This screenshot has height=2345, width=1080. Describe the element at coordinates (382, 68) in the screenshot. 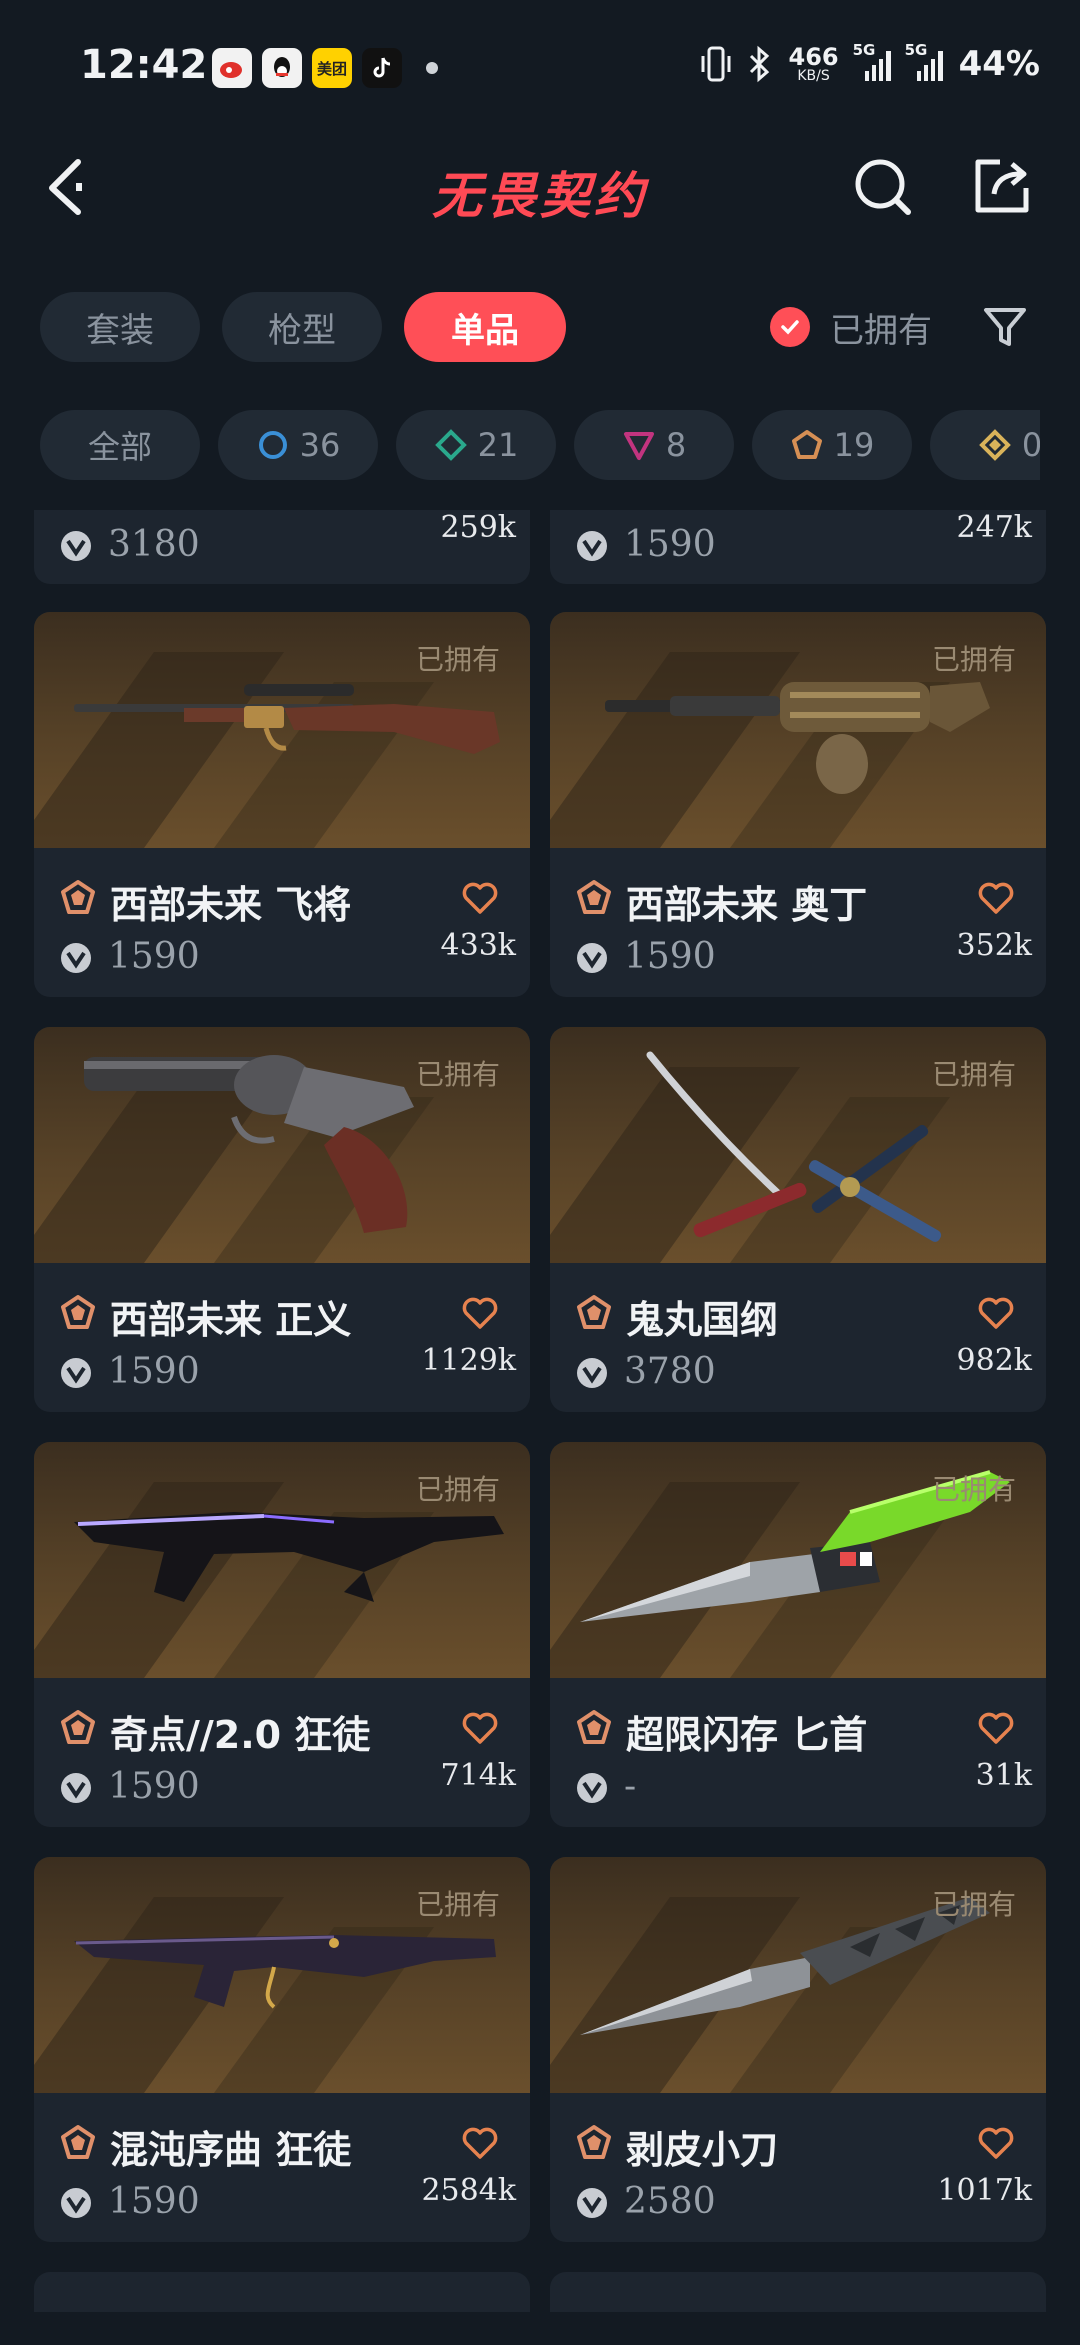

I see `tiktok-app-icon` at that location.